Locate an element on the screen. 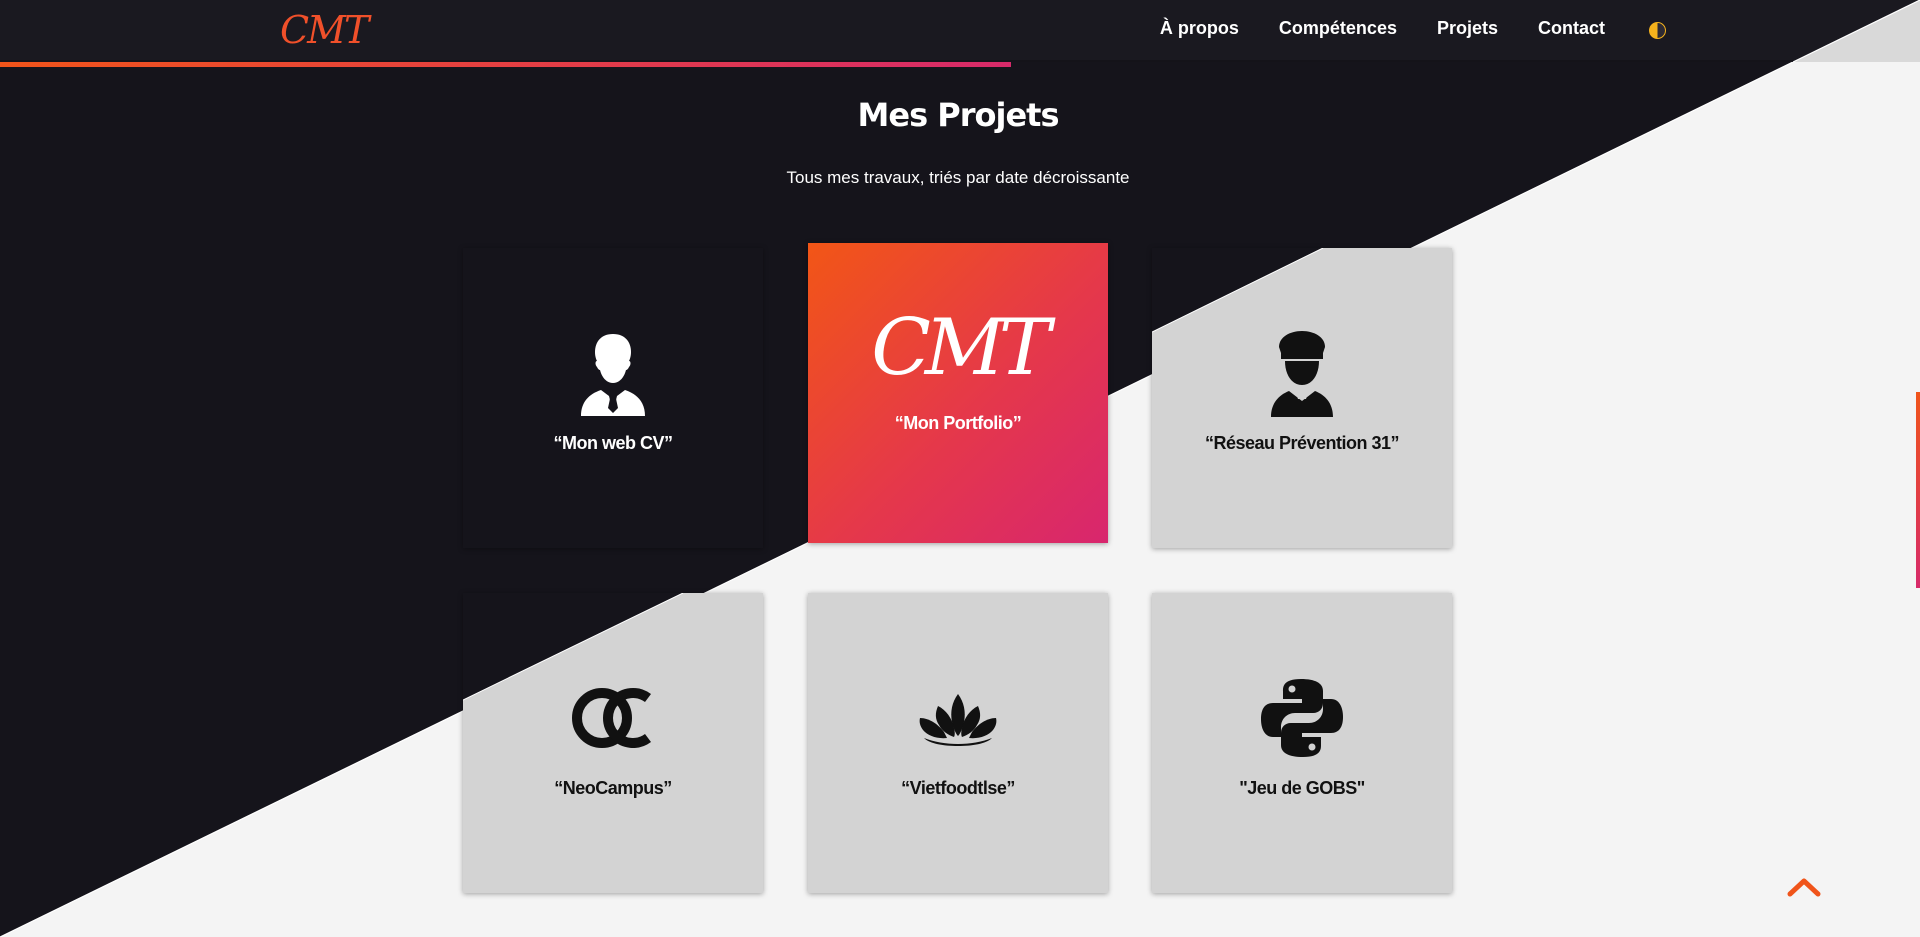 The width and height of the screenshot is (1920, 937). oc-logo-icon is located at coordinates (613, 718).